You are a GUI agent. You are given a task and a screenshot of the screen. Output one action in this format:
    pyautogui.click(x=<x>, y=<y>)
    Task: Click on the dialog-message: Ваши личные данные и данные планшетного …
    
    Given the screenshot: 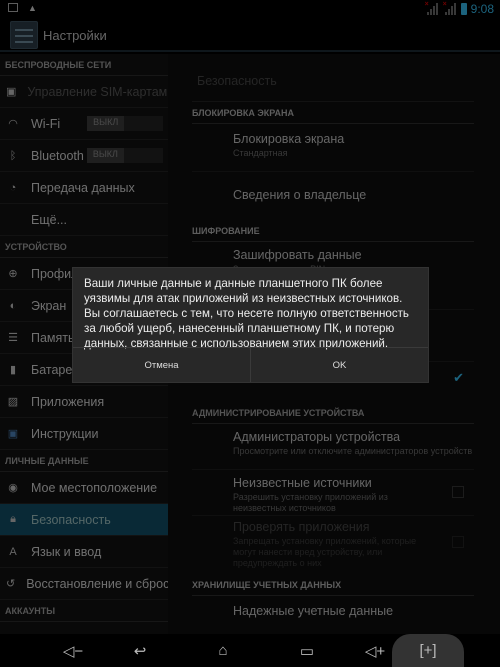 What is the action you would take?
    pyautogui.click(x=246, y=313)
    